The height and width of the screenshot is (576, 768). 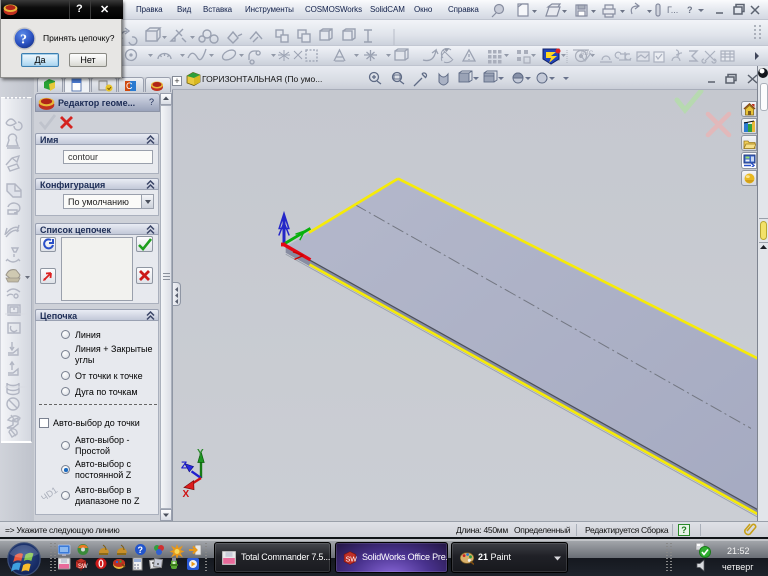 I want to click on svg-text: X, so click(x=186, y=494).